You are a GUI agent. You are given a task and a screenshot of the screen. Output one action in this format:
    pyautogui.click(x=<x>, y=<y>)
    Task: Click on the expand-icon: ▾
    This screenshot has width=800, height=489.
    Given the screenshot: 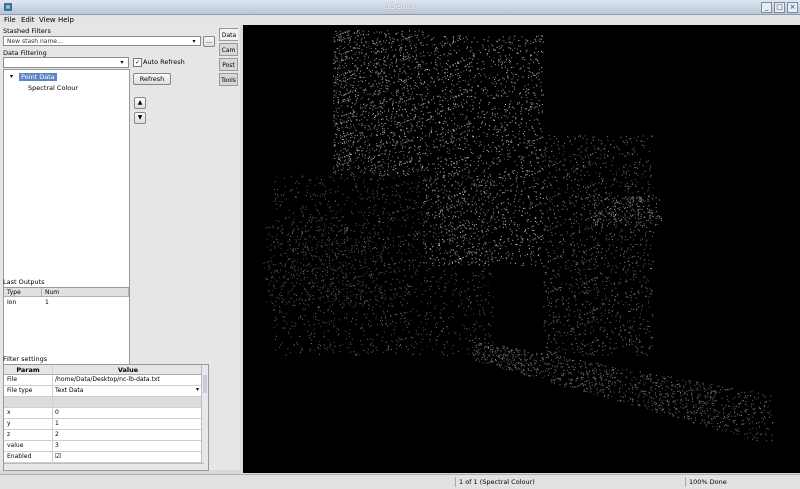 What is the action you would take?
    pyautogui.click(x=11, y=76)
    